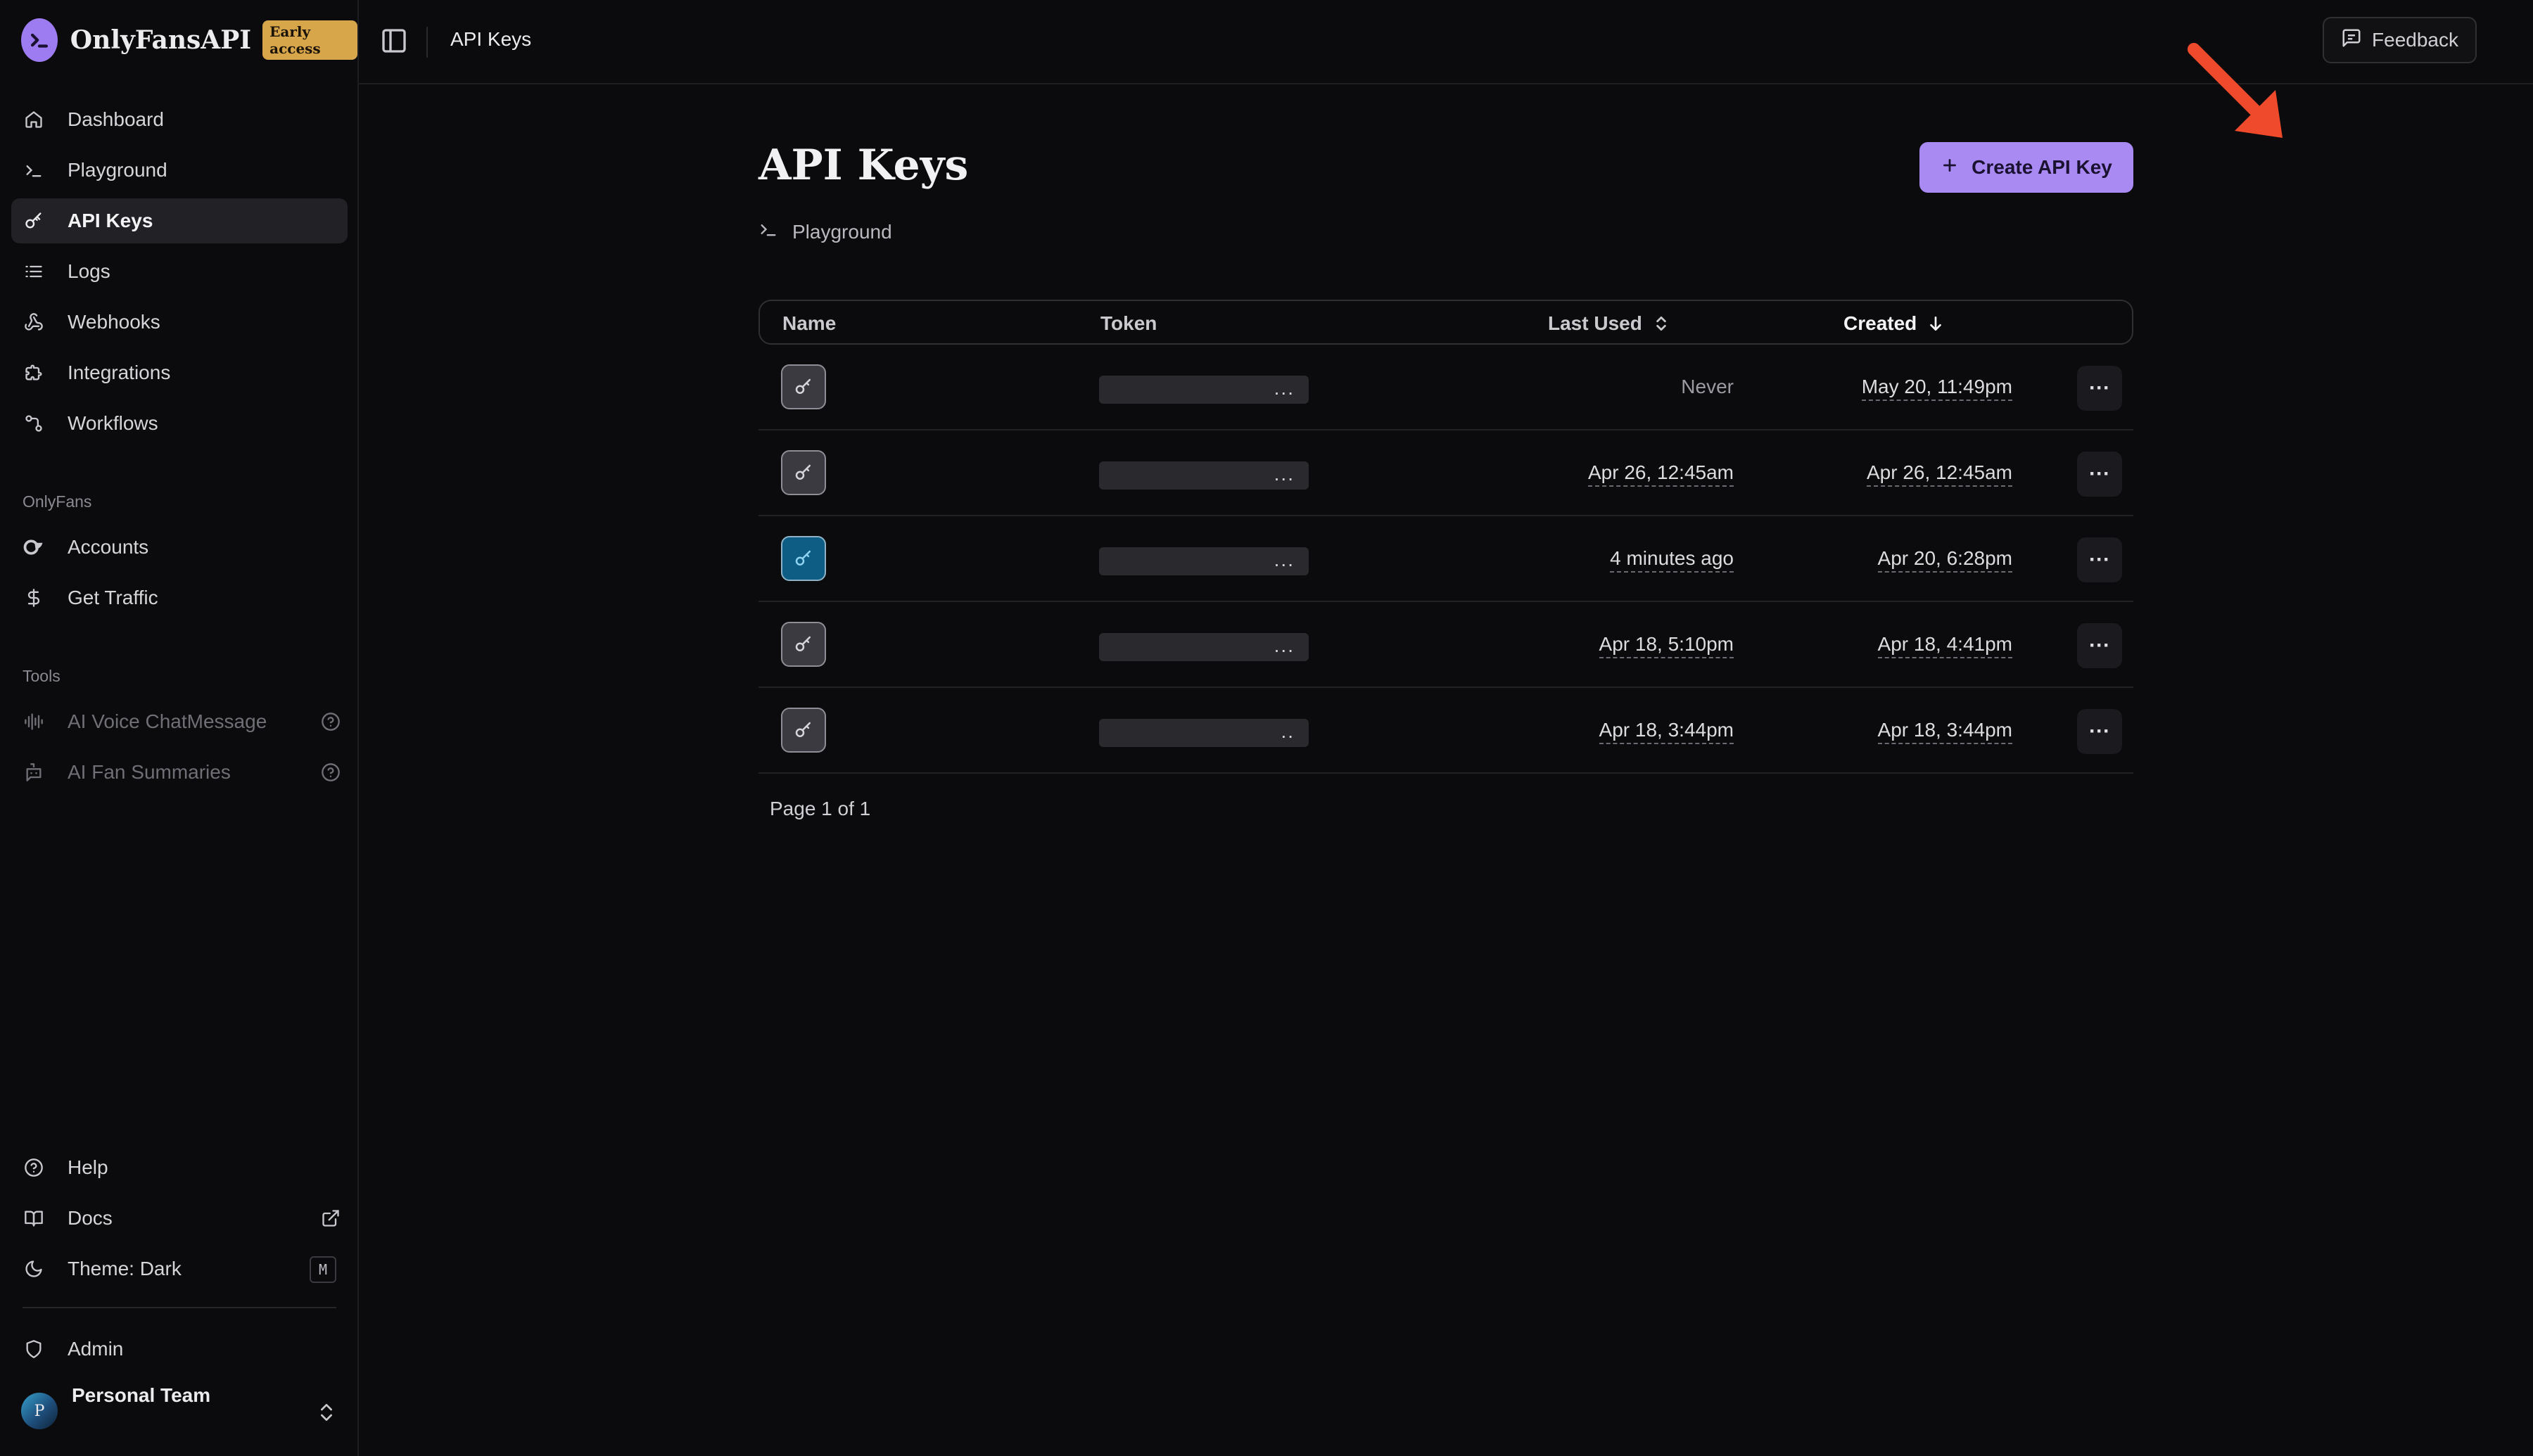  What do you see at coordinates (89, 271) in the screenshot?
I see `sidebar-item-label: Logs` at bounding box center [89, 271].